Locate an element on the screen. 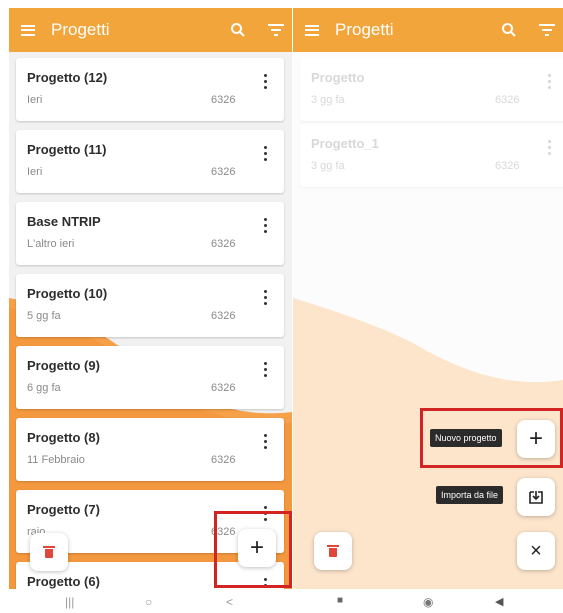 This screenshot has width=563, height=613. recents-icon: ||| is located at coordinates (69, 602).